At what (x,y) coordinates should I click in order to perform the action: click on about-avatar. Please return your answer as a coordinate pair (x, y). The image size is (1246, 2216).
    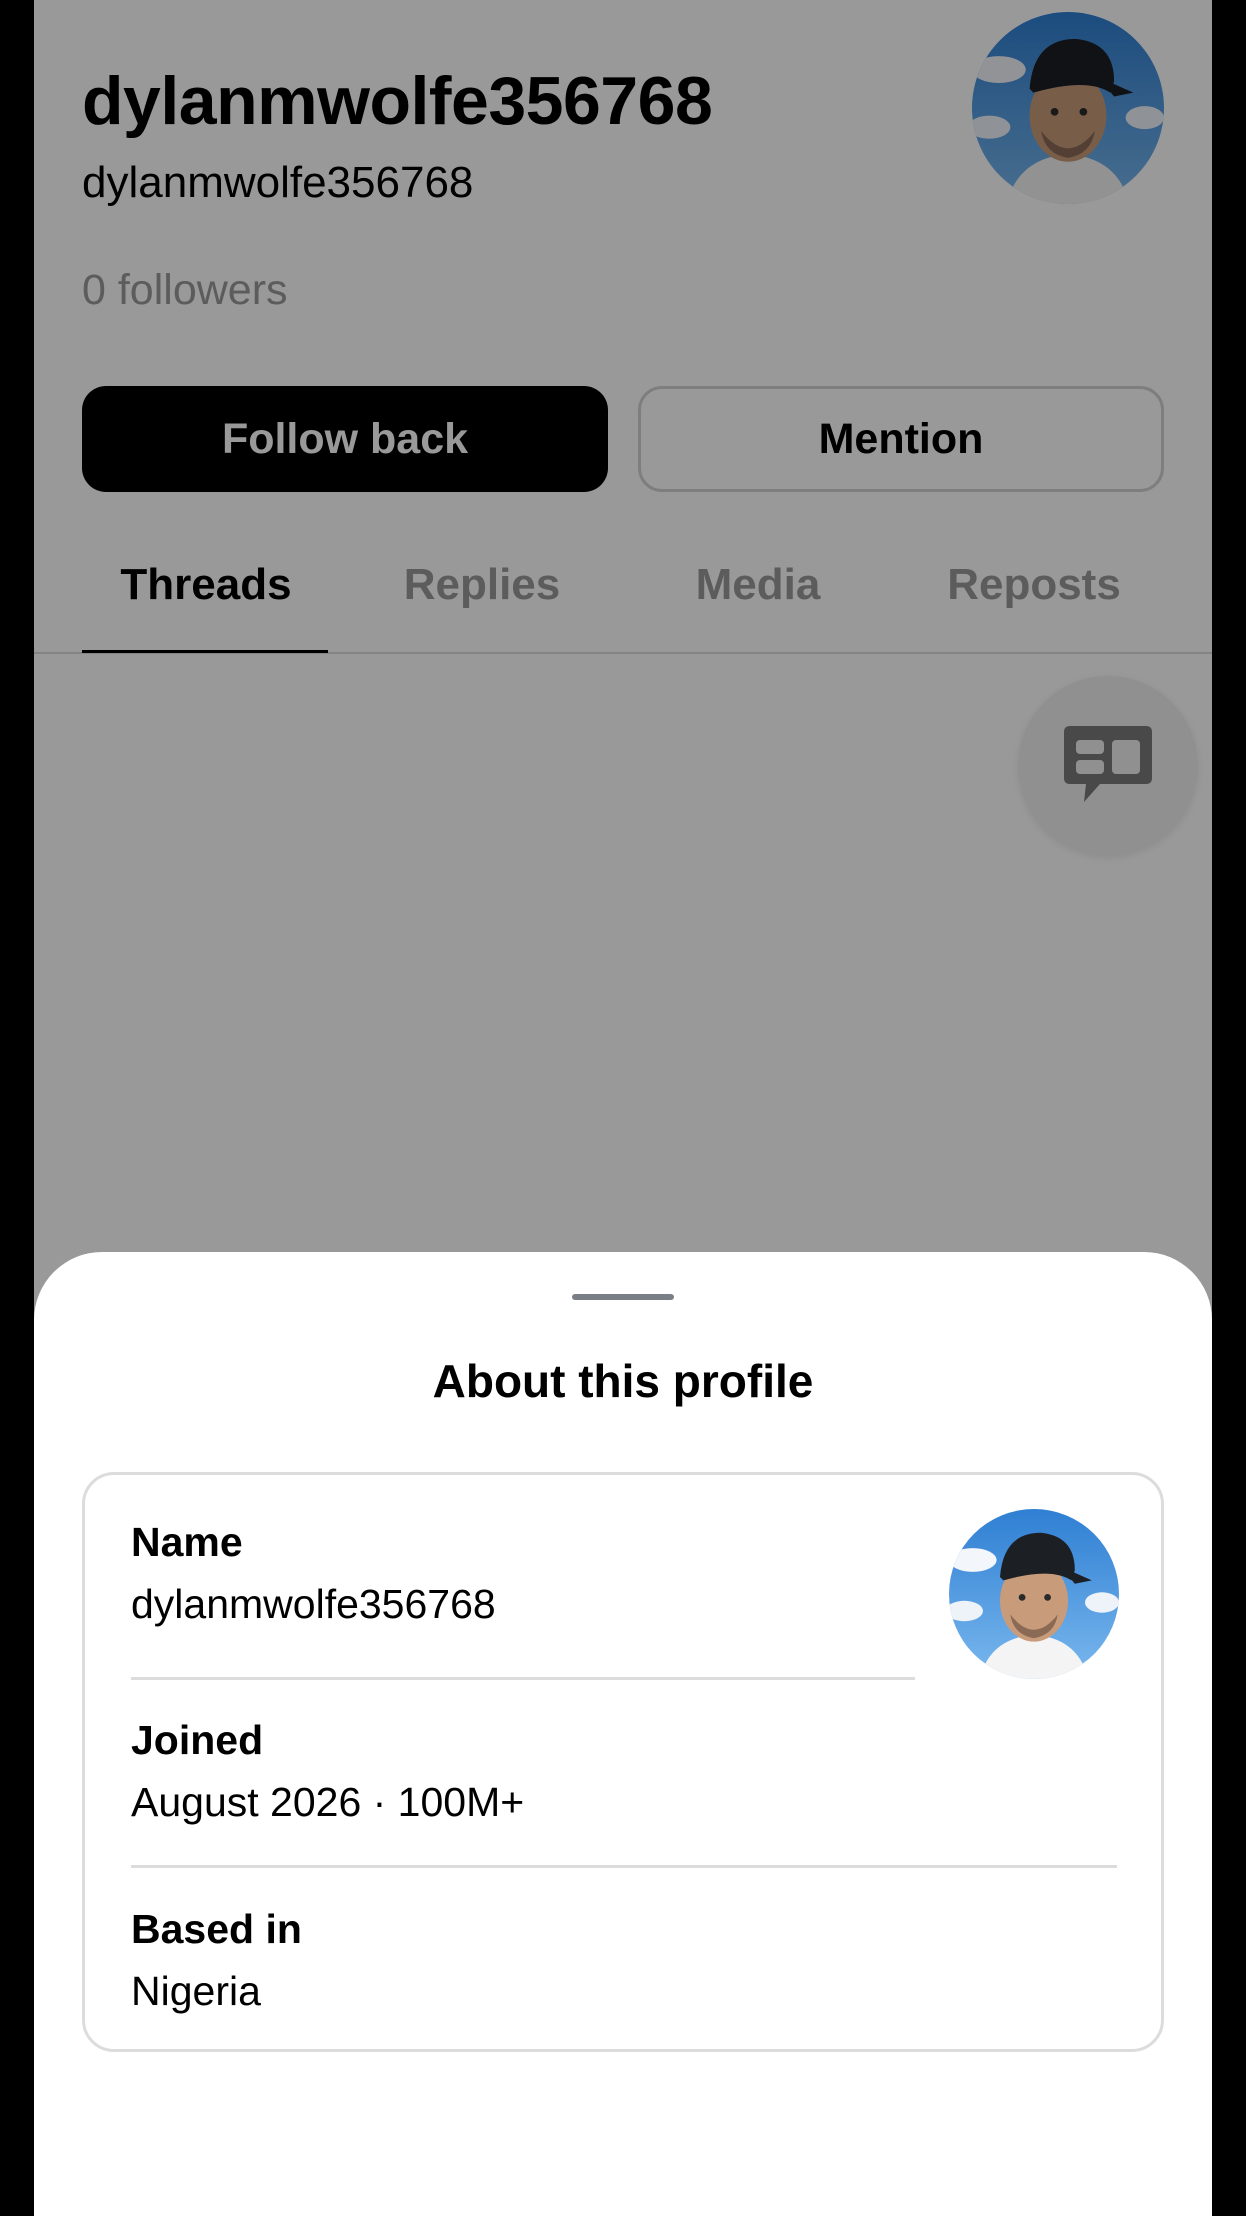
    Looking at the image, I should click on (1034, 1594).